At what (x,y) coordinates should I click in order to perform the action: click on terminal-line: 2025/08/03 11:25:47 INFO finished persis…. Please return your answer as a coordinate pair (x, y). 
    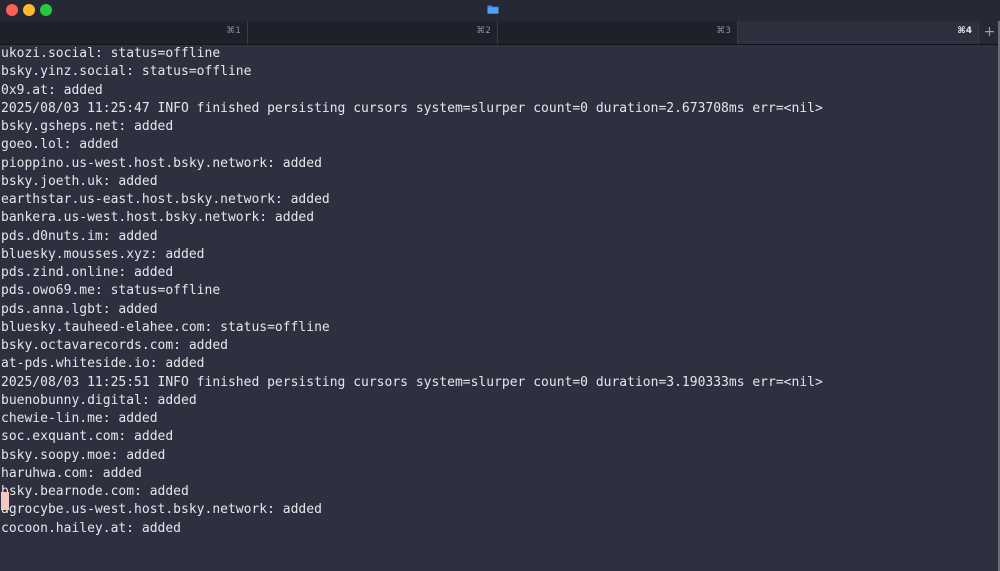
    Looking at the image, I should click on (412, 108).